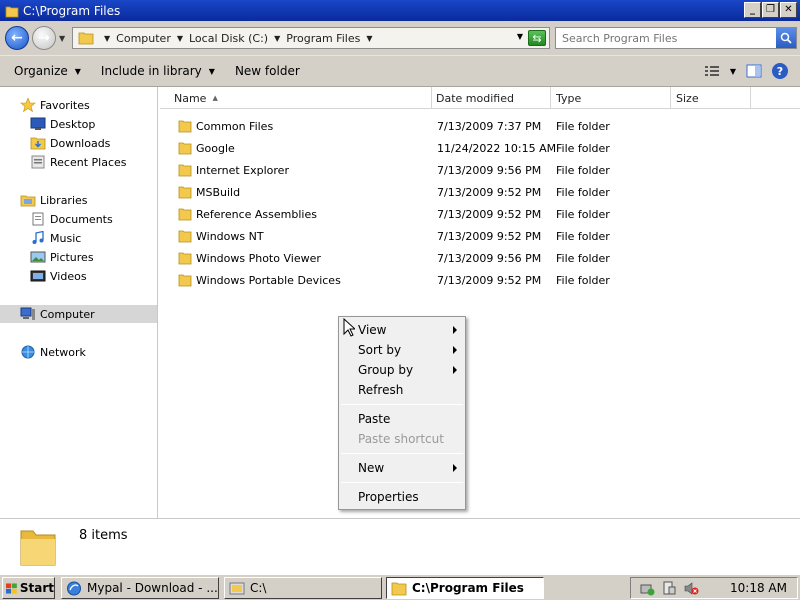 Image resolution: width=800 pixels, height=600 pixels. I want to click on nav-downloads: Downloads, so click(70, 143).